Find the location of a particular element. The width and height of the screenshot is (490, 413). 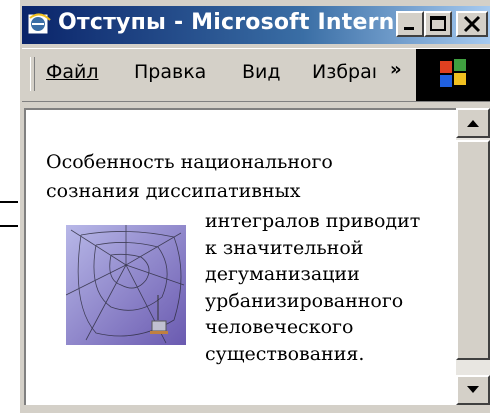

menu-file: Файл is located at coordinates (72, 72).